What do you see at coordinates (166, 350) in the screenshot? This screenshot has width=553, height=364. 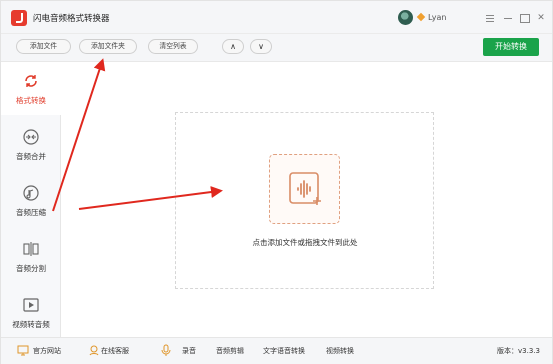 I see `microphone-icon` at bounding box center [166, 350].